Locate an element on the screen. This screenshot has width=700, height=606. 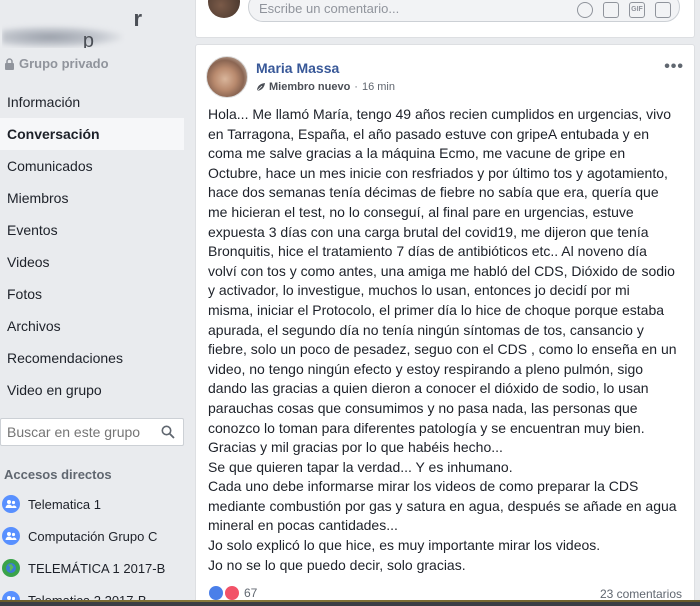
nav-item-fotos: Fotos is located at coordinates (92, 294).